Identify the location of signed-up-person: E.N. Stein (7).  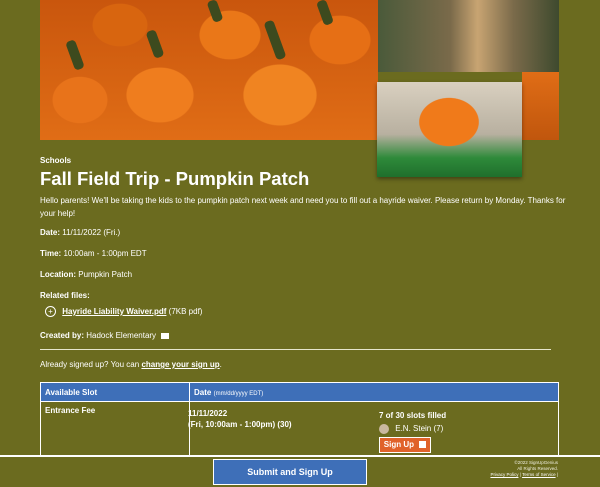
(411, 429).